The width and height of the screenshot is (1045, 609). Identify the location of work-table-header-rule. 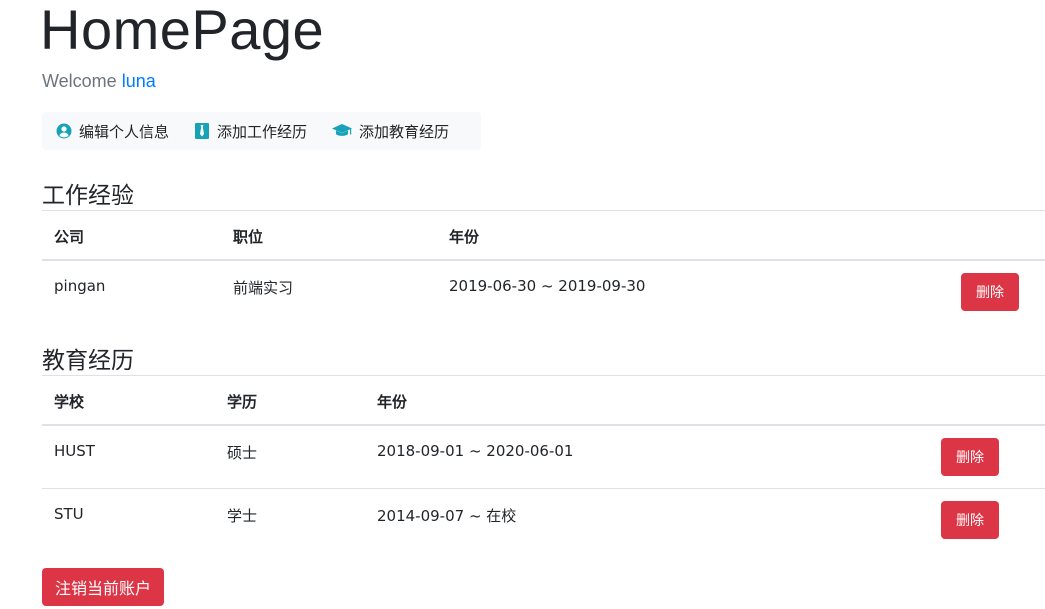
(543, 260).